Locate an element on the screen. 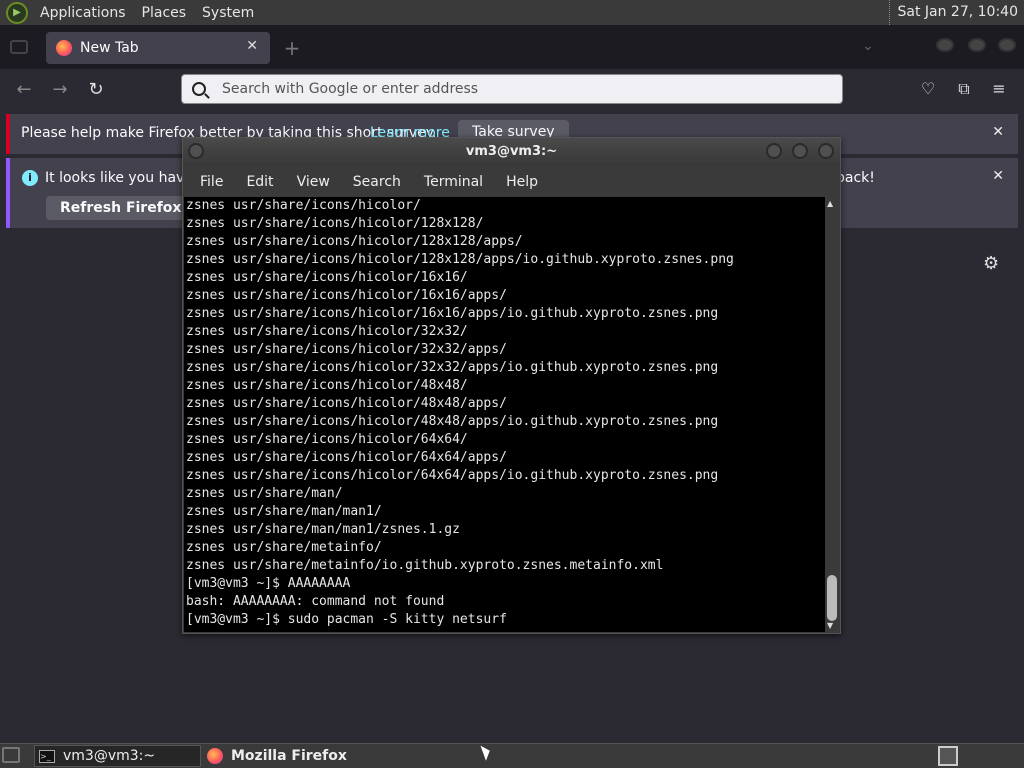 Image resolution: width=1024 pixels, height=768 pixels. menu-edit: Edit is located at coordinates (259, 182).